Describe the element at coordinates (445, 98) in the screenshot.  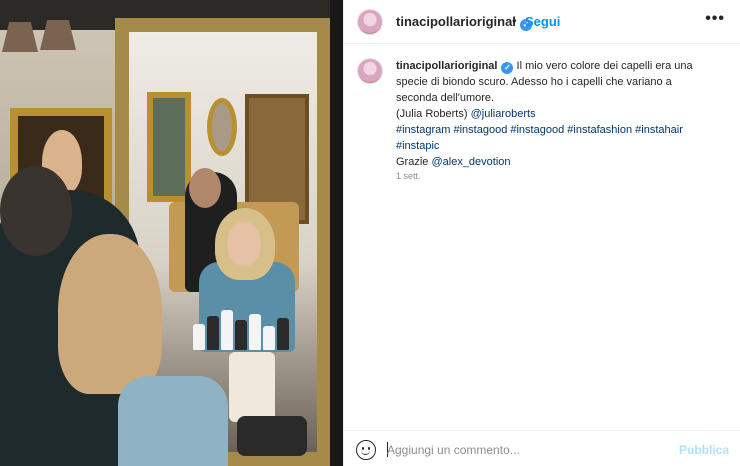
I see `caption-text: seconda dell'umore.` at that location.